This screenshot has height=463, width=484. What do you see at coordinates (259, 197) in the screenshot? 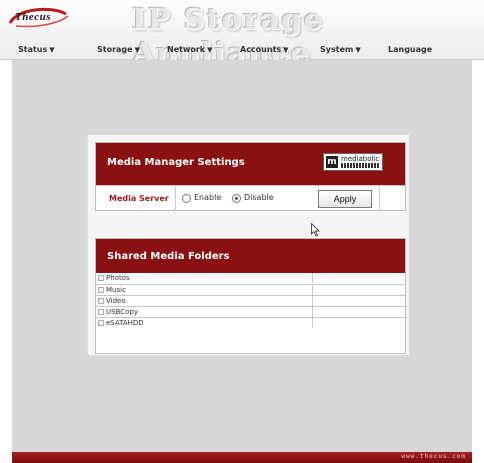
I see `disable-label: Disable` at bounding box center [259, 197].